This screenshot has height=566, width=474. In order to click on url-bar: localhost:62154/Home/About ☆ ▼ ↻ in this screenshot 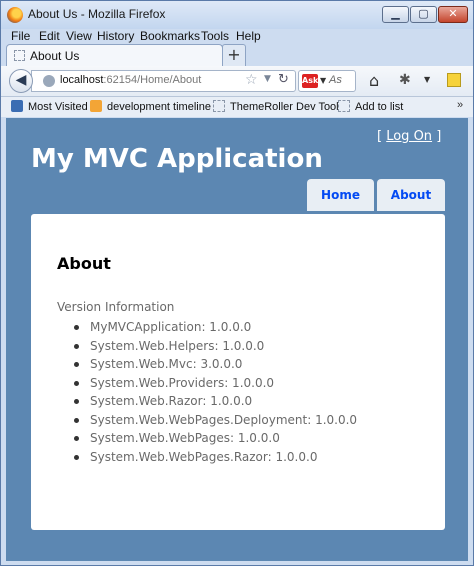, I will do `click(163, 81)`.